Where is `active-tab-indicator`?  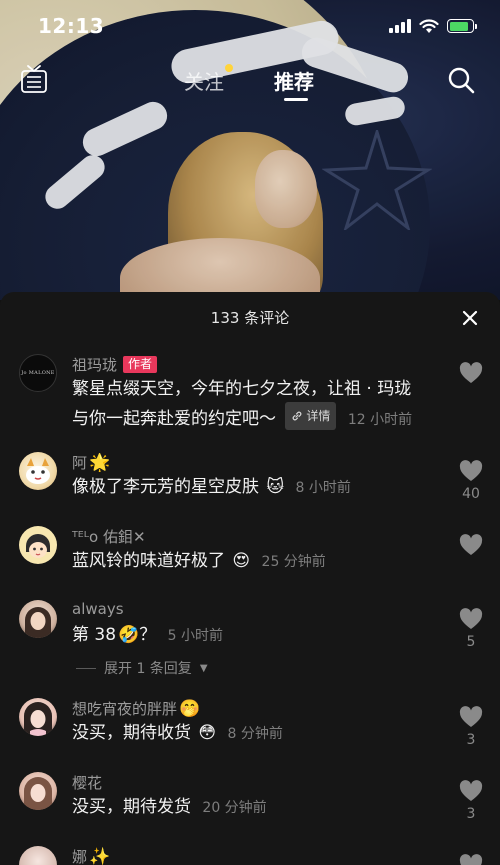 active-tab-indicator is located at coordinates (296, 99).